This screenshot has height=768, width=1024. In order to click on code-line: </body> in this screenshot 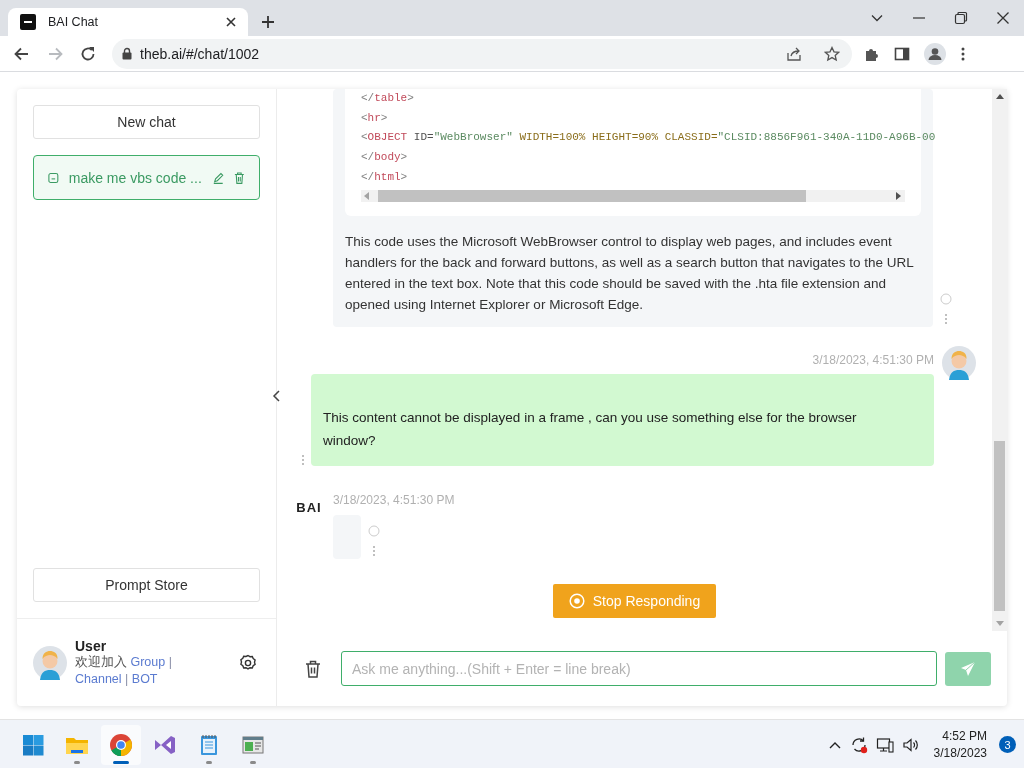, I will do `click(384, 158)`.